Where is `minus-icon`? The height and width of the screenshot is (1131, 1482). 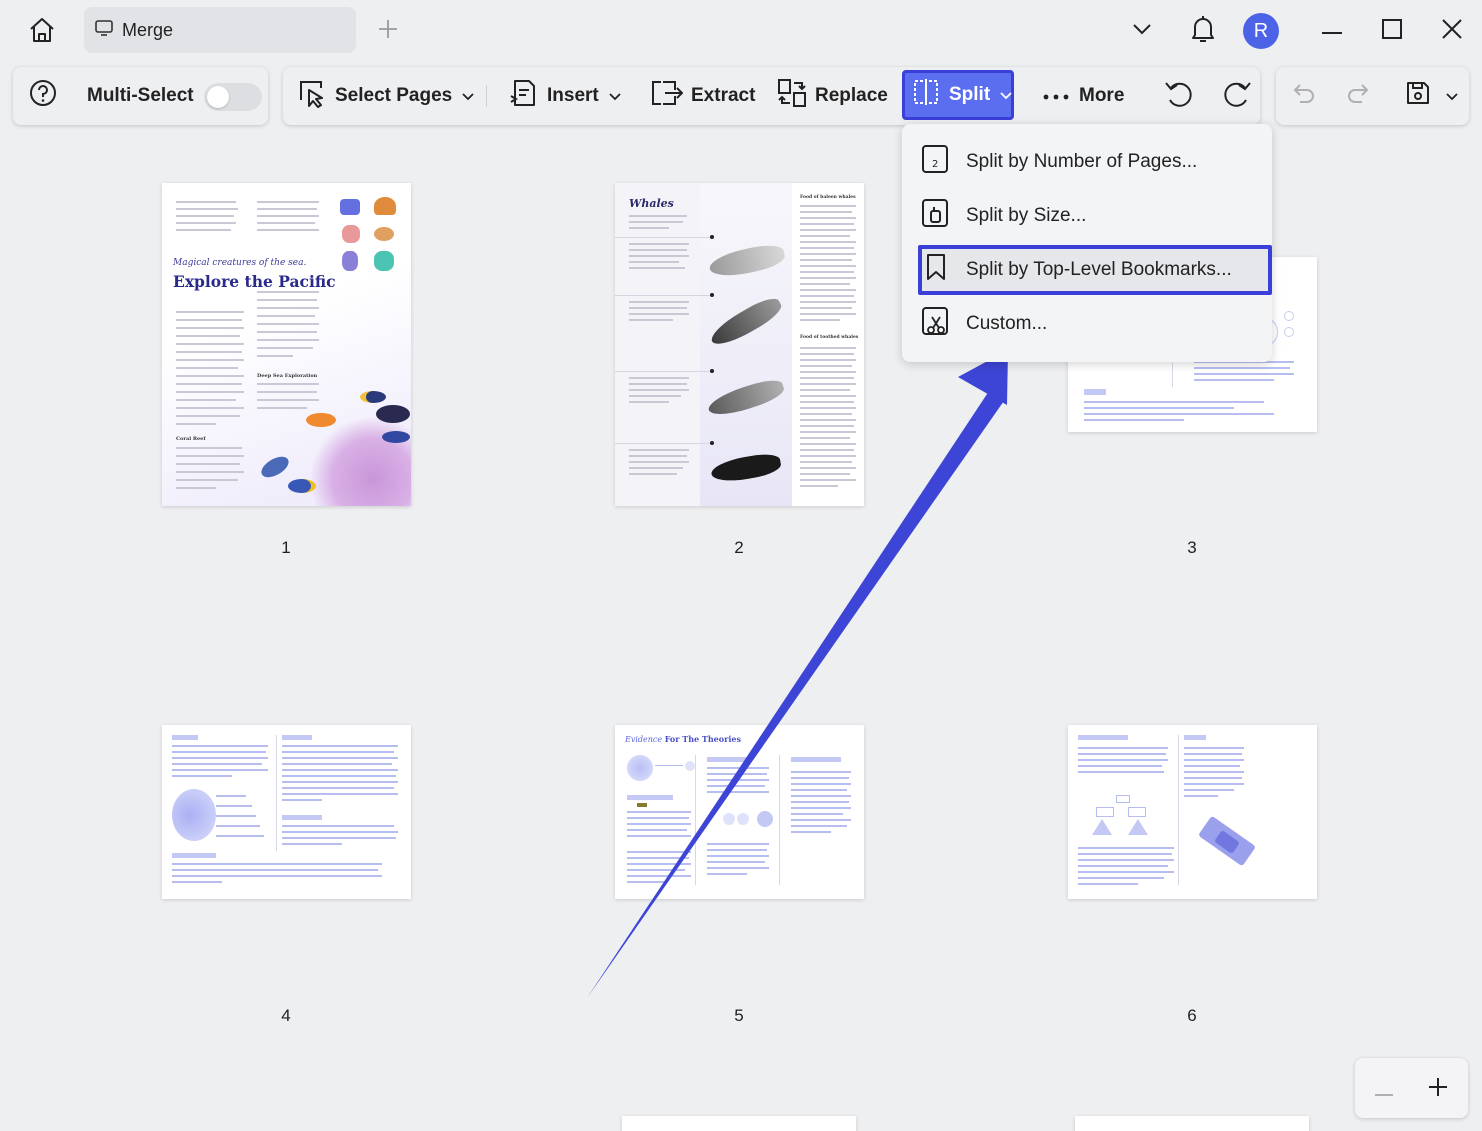
minus-icon is located at coordinates (1384, 1088).